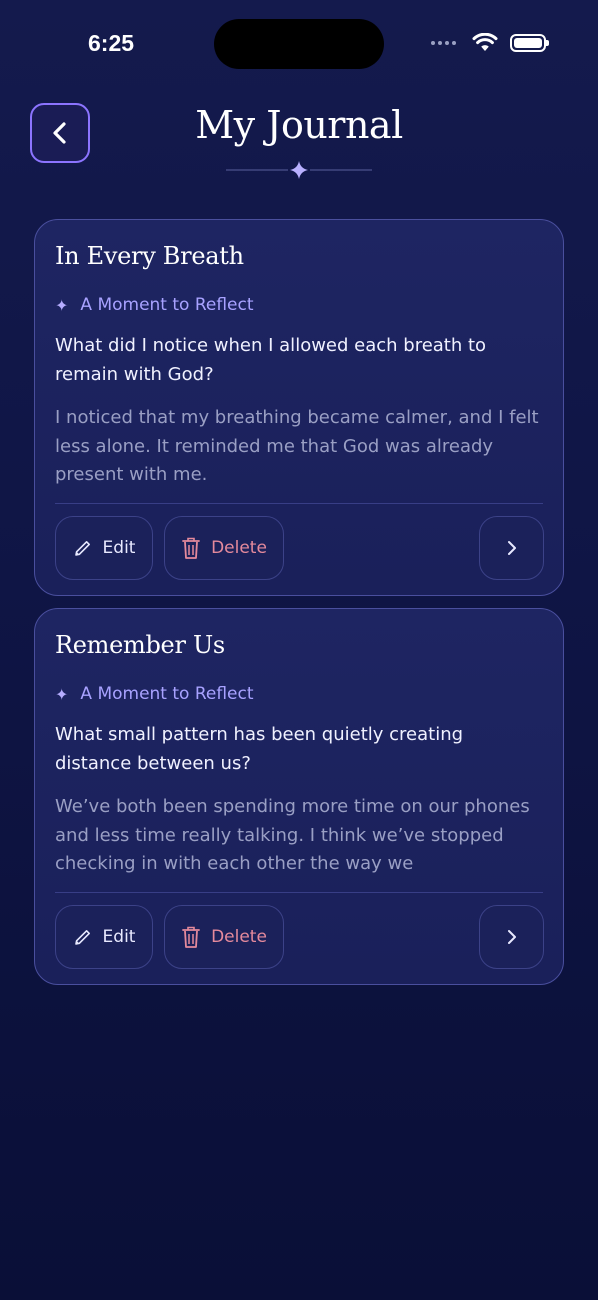 This screenshot has width=598, height=1300. I want to click on title-ornament, so click(299, 170).